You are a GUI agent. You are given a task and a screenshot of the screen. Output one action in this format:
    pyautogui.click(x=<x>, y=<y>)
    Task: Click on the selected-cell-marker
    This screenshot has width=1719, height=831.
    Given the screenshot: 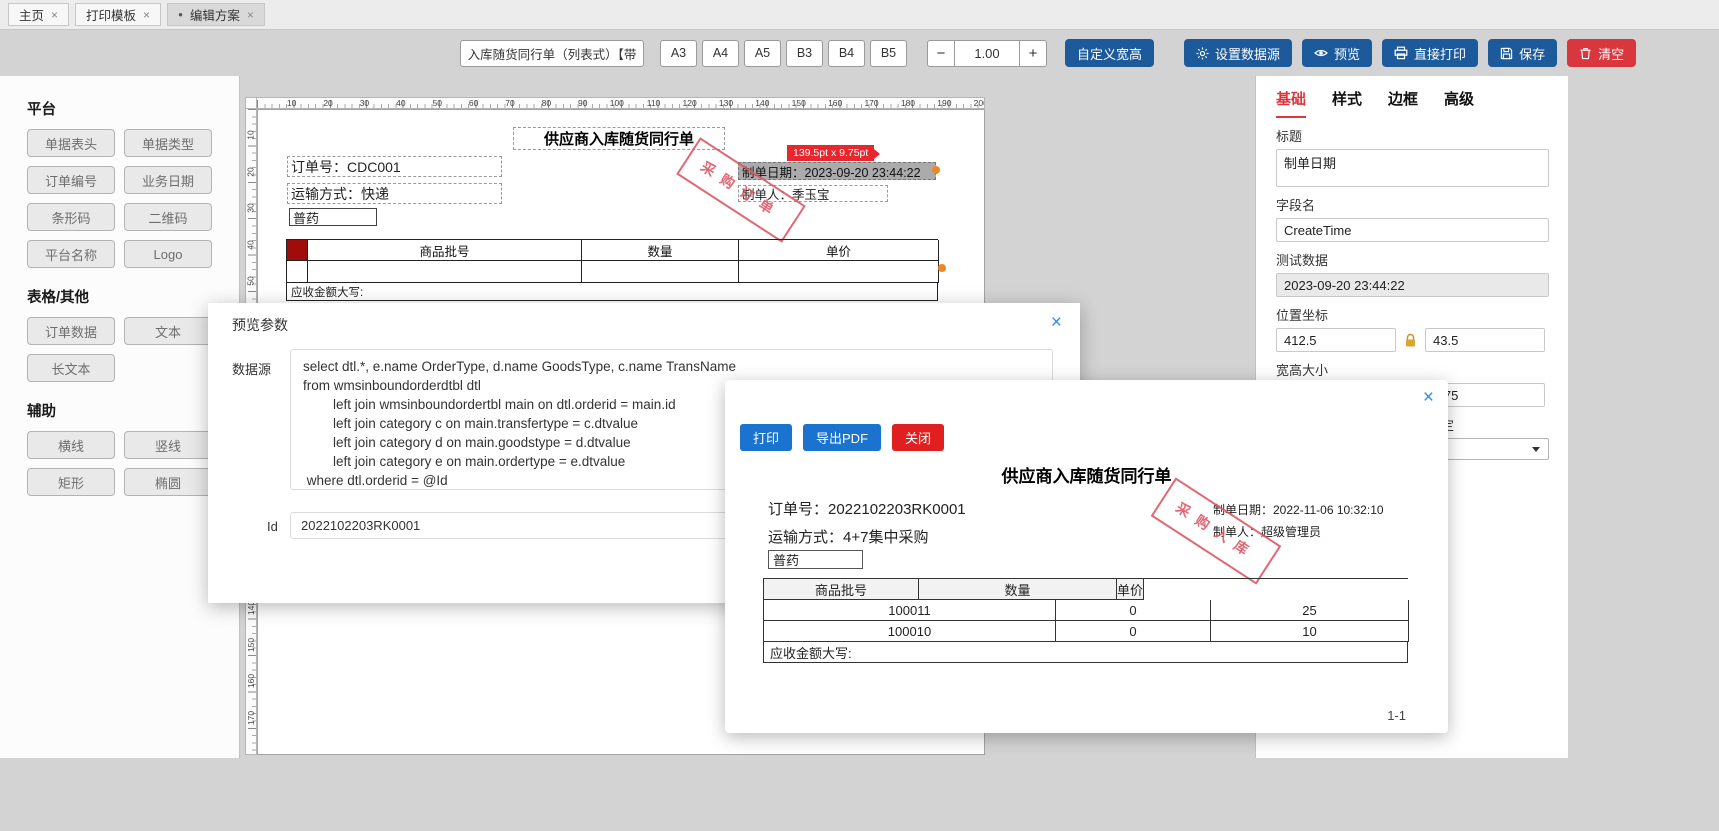 What is the action you would take?
    pyautogui.click(x=297, y=250)
    